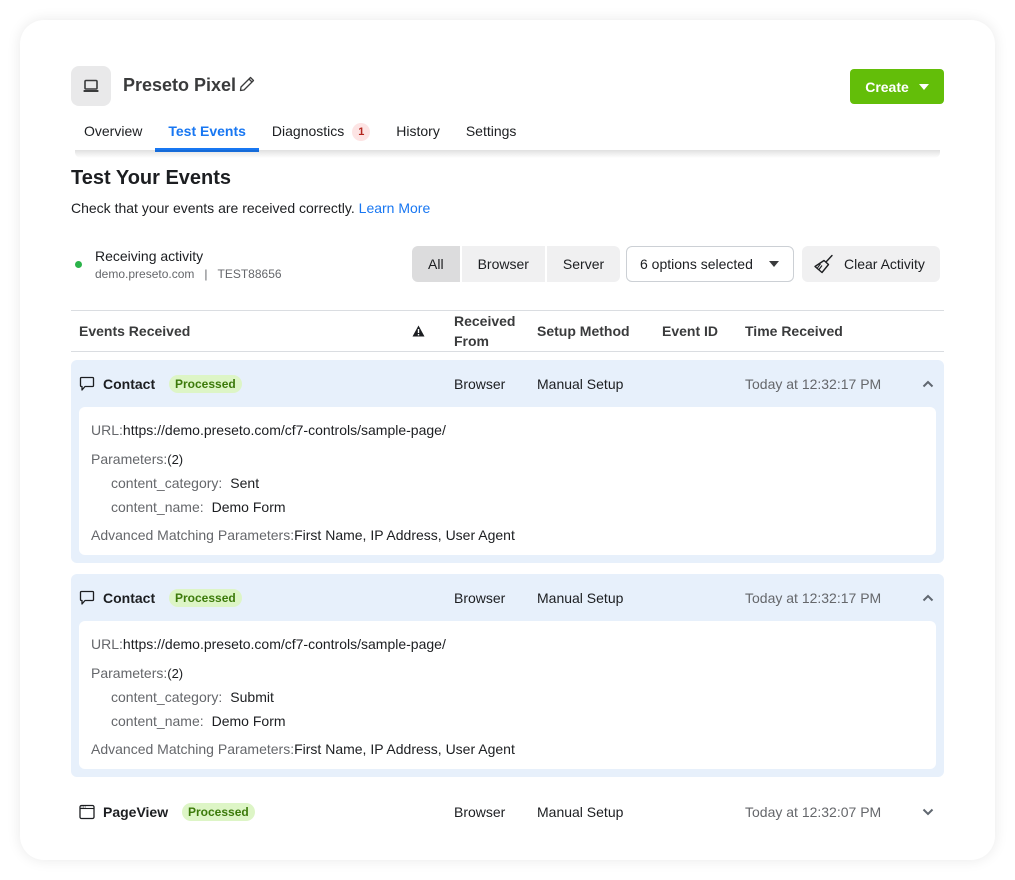 This screenshot has width=1015, height=880. Describe the element at coordinates (583, 264) in the screenshot. I see `filter-server-button: Server` at that location.